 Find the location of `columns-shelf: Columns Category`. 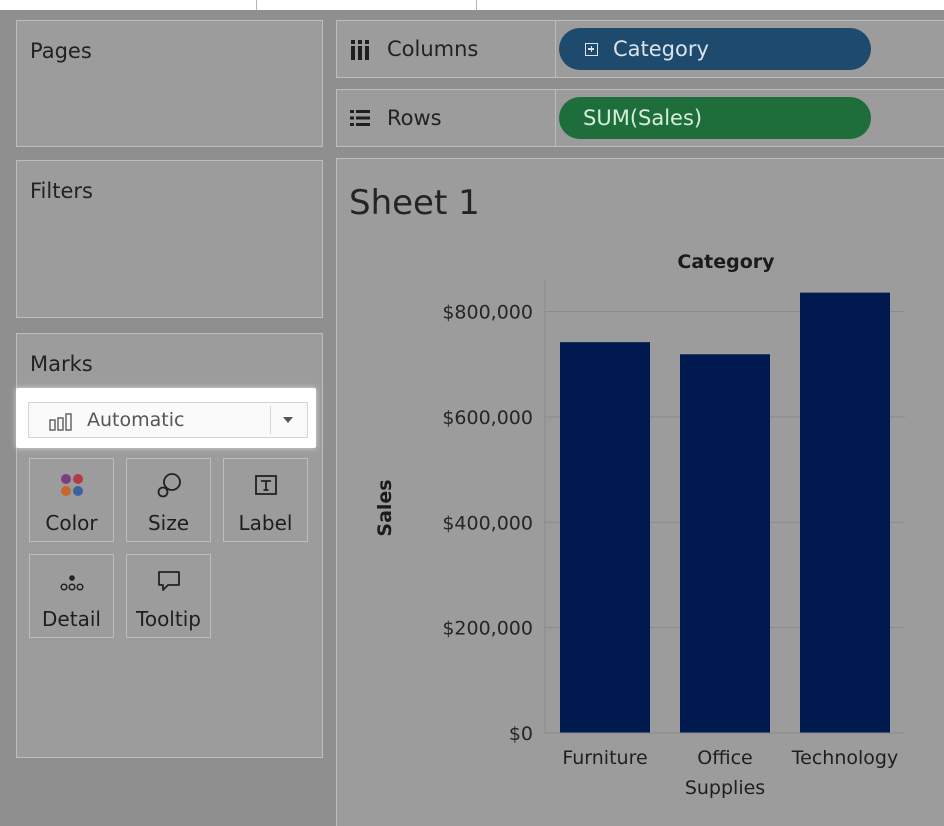

columns-shelf: Columns Category is located at coordinates (640, 49).